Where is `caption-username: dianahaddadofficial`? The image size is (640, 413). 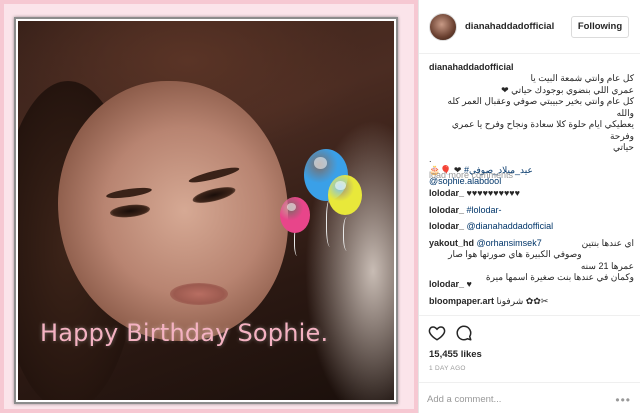 caption-username: dianahaddadofficial is located at coordinates (471, 67).